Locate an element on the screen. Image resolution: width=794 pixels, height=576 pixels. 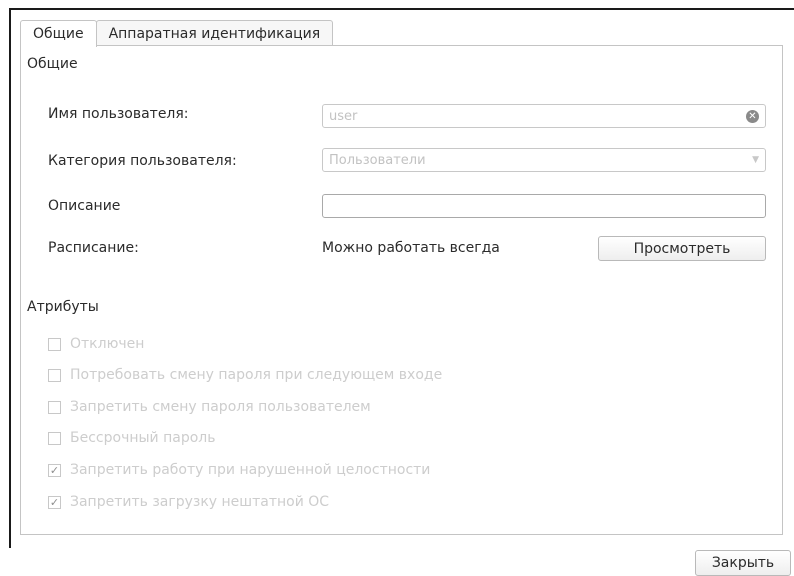
tab-bar: Общие Аппаратная идентификация is located at coordinates (177, 33).